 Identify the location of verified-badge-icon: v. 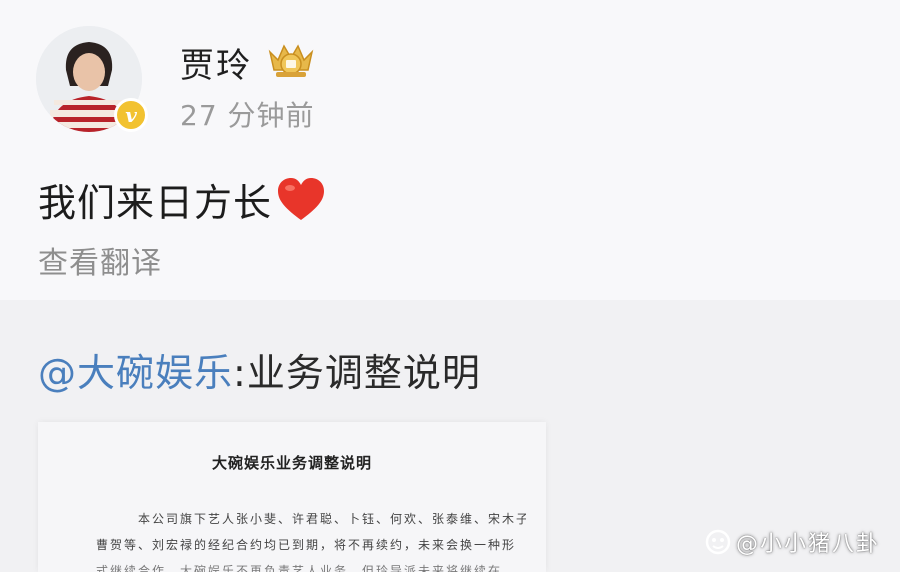
(131, 115).